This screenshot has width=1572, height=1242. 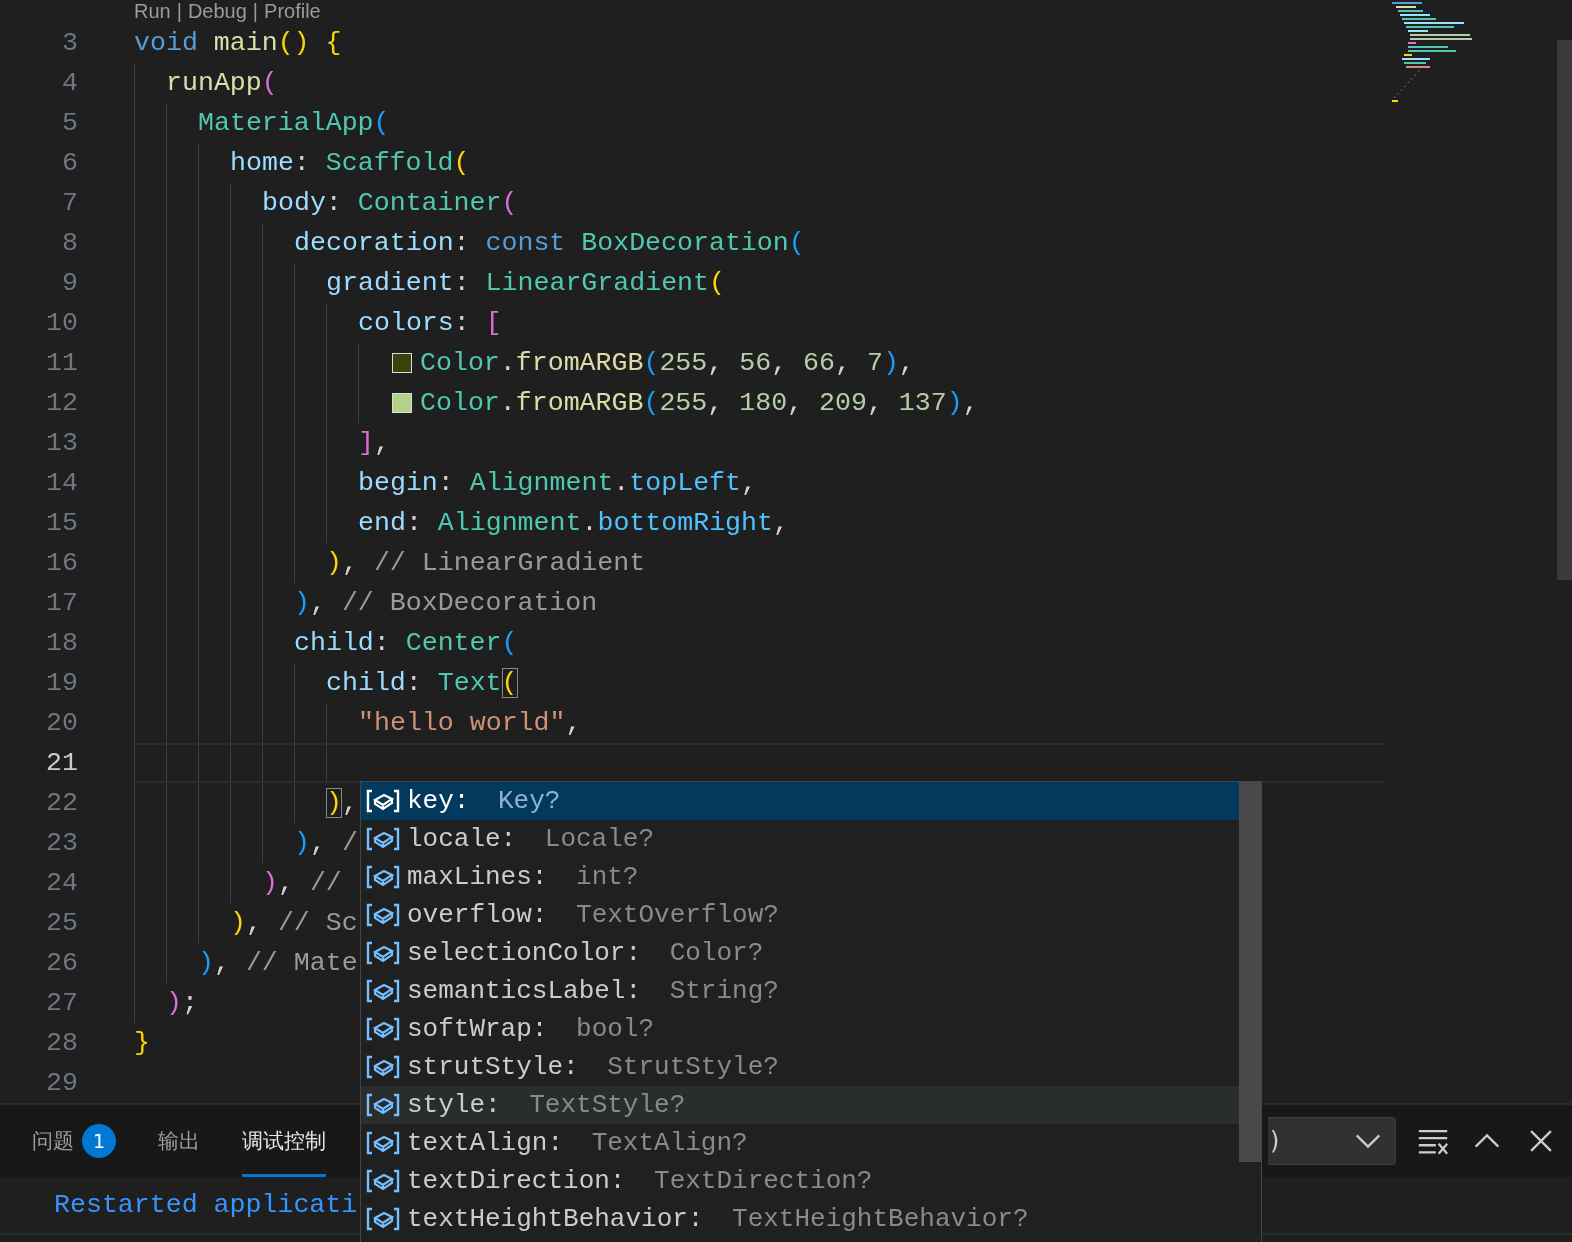 What do you see at coordinates (800, 877) in the screenshot?
I see `suggestion-item: maxLines: int?` at bounding box center [800, 877].